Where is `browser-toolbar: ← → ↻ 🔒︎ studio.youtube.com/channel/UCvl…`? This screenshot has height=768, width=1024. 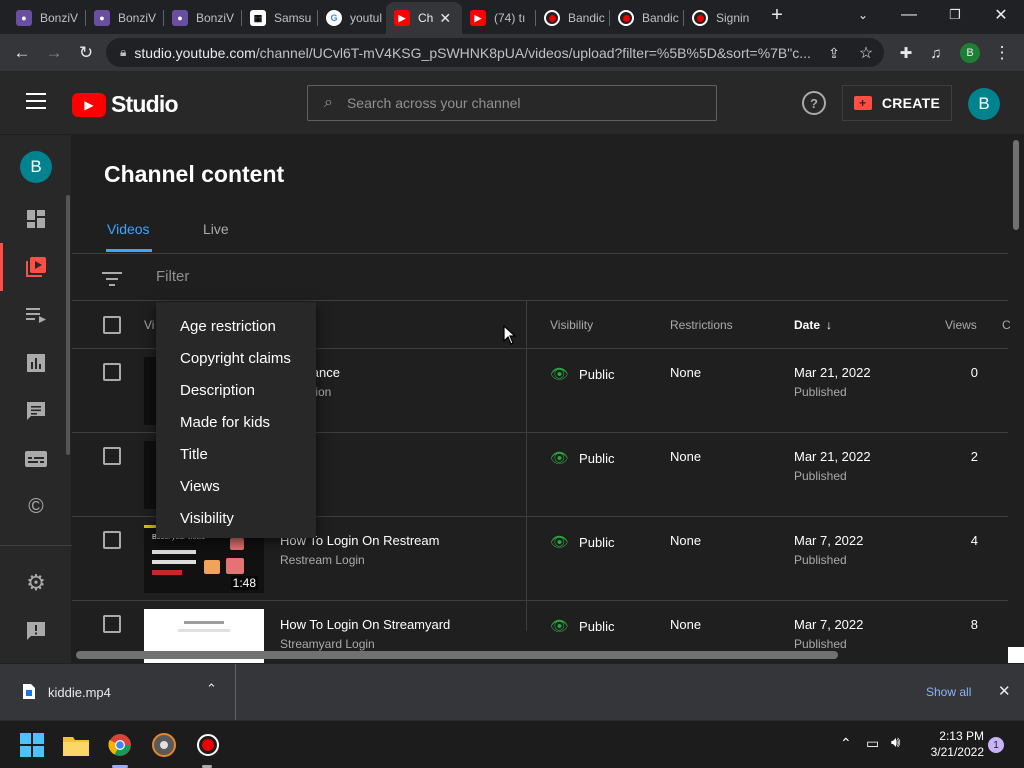
browser-toolbar: ← → ↻ 🔒︎ studio.youtube.com/channel/UCvl… is located at coordinates (512, 52).